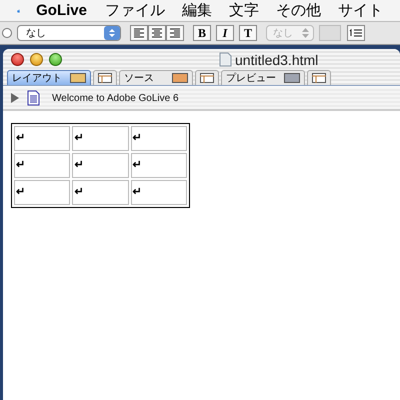  What do you see at coordinates (135, 10) in the screenshot?
I see `menu-item: ファイル` at bounding box center [135, 10].